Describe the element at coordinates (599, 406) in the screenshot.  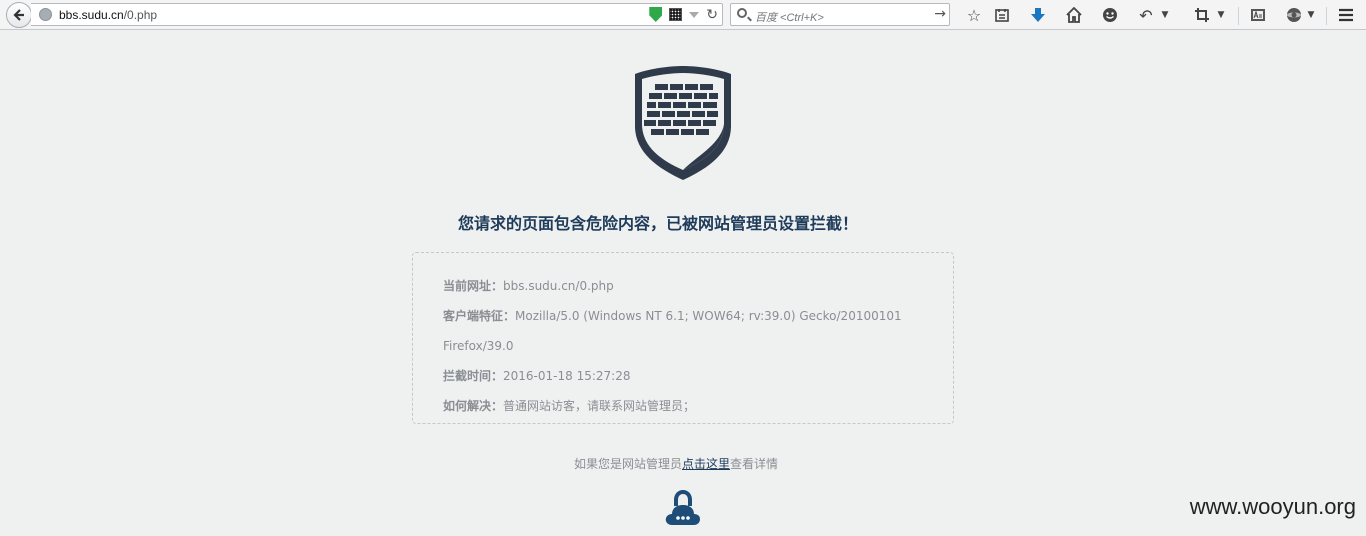
I see `info-value: 普通网站访客，请联系网站管理员；` at that location.